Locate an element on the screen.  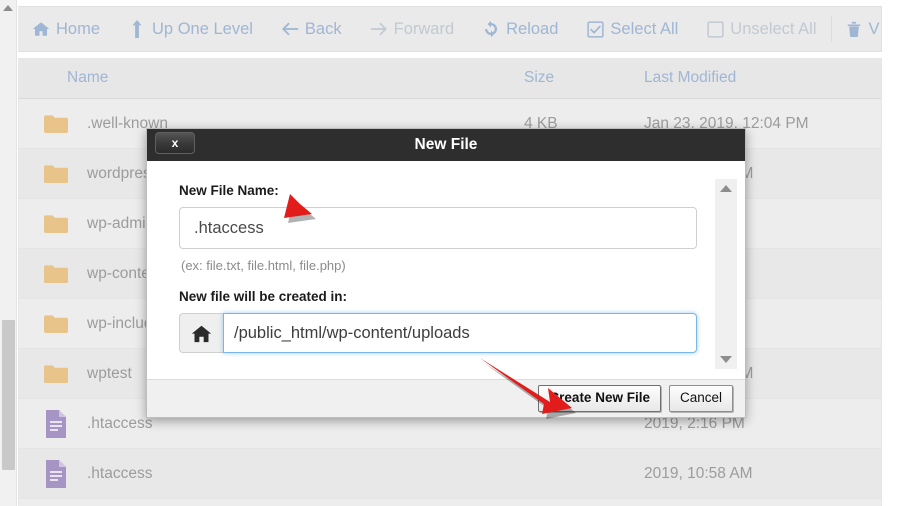
dialog-titlebar: x New File is located at coordinates (446, 145).